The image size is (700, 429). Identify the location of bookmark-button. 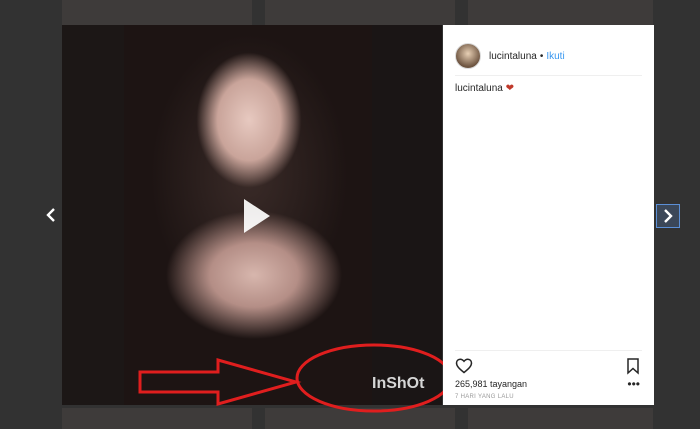
(633, 366).